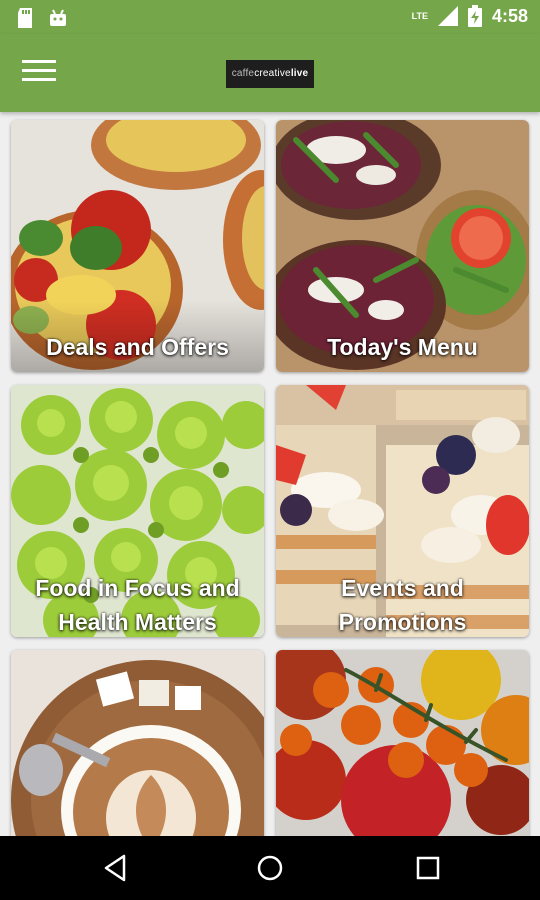  I want to click on signal-icon, so click(447, 16).